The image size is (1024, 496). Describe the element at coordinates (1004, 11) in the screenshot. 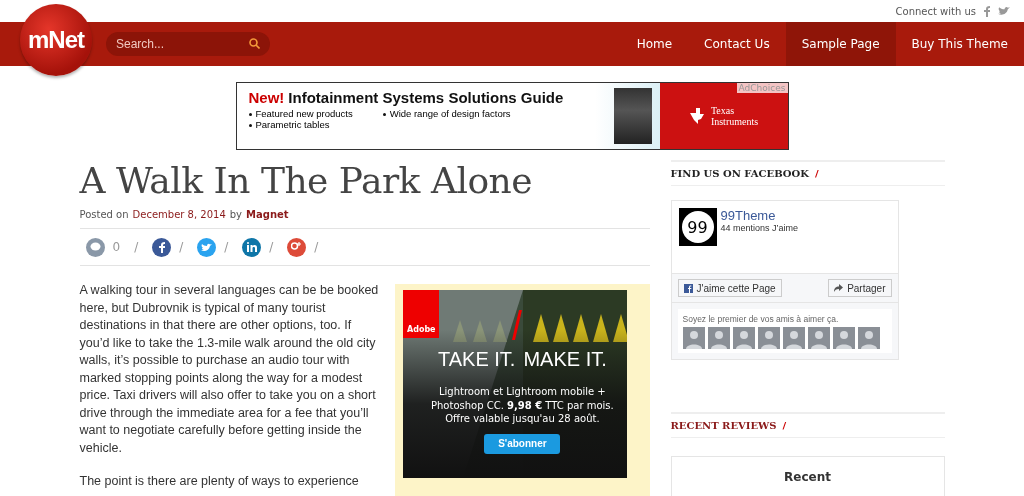

I see `twitter-icon` at that location.